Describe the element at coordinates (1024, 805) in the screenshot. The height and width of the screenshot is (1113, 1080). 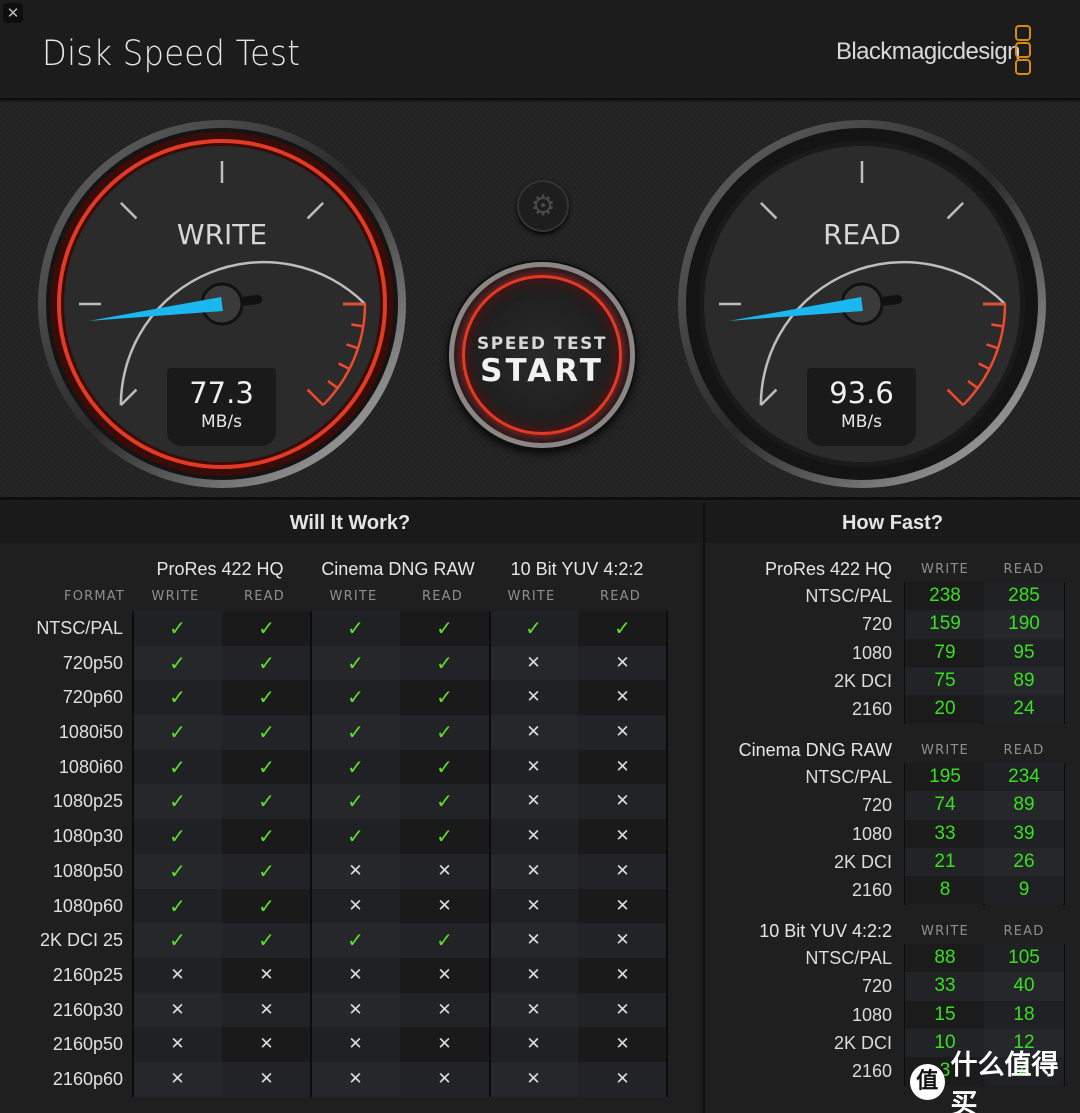
I see `read-fps-value: 89` at that location.